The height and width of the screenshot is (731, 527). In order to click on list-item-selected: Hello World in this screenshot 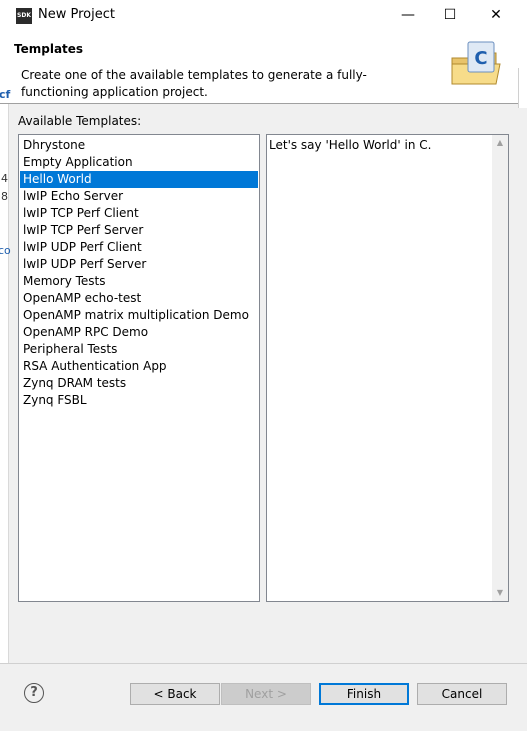, I will do `click(139, 179)`.